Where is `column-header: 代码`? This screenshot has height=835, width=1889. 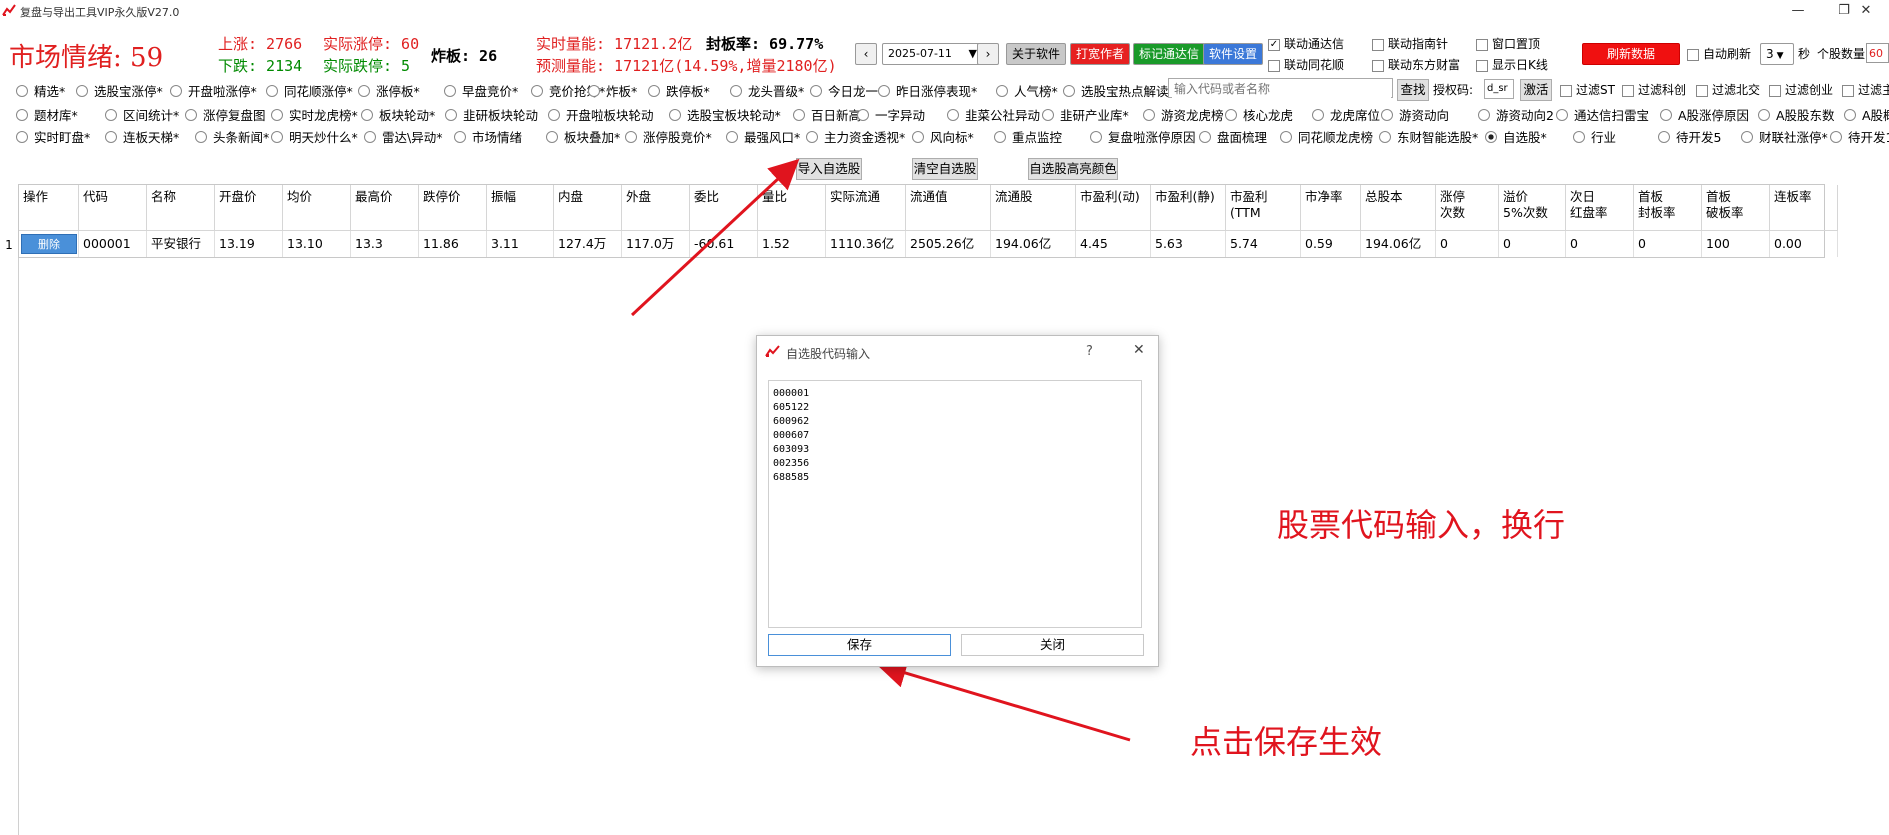
column-header: 代码 is located at coordinates (113, 208).